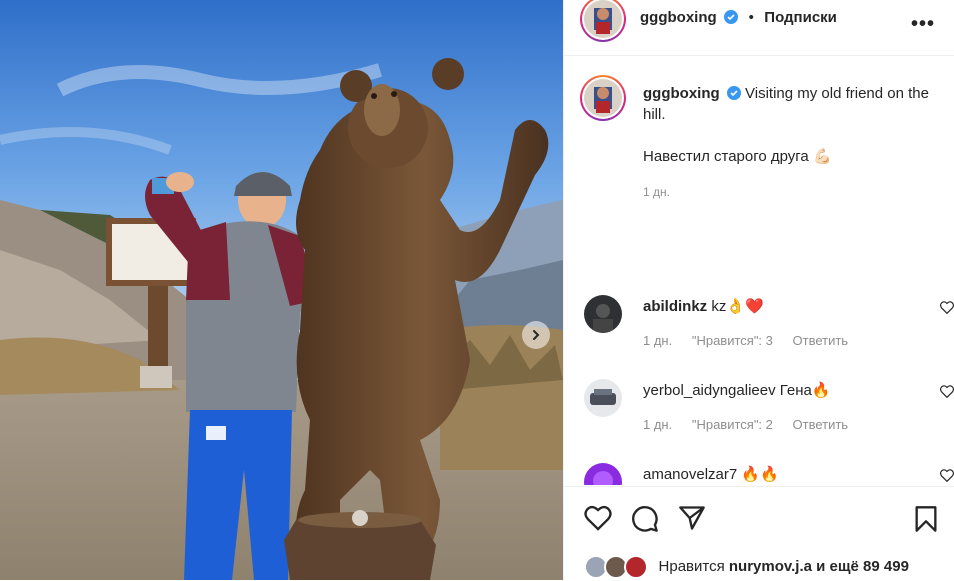 The image size is (954, 581). Describe the element at coordinates (598, 518) in the screenshot. I see `like-heart-icon` at that location.